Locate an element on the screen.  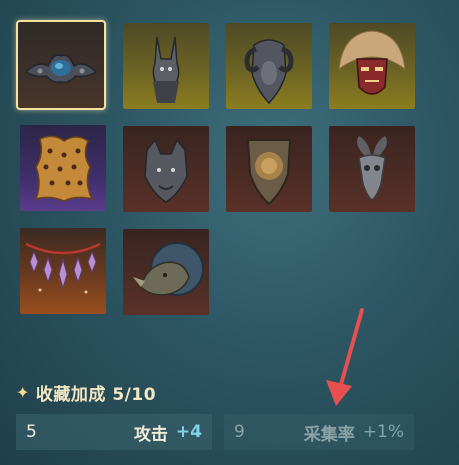
collection-slot-leopard-pelt is located at coordinates (63, 168).